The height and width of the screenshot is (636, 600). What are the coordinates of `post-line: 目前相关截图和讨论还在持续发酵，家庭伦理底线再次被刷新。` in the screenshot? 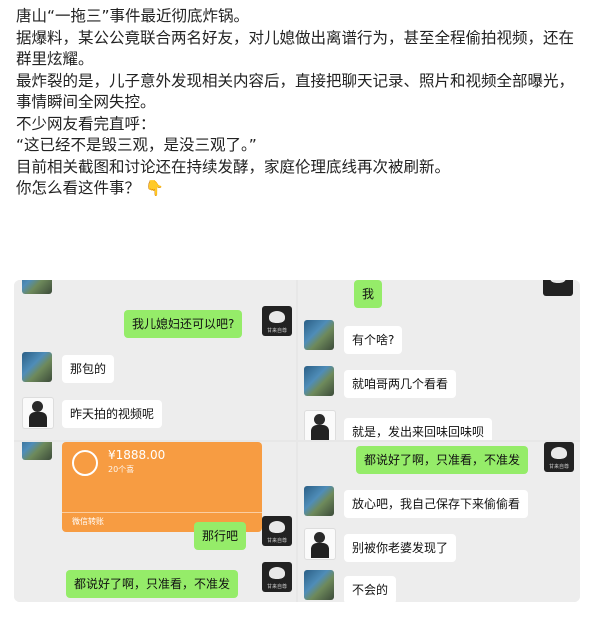 It's located at (233, 166).